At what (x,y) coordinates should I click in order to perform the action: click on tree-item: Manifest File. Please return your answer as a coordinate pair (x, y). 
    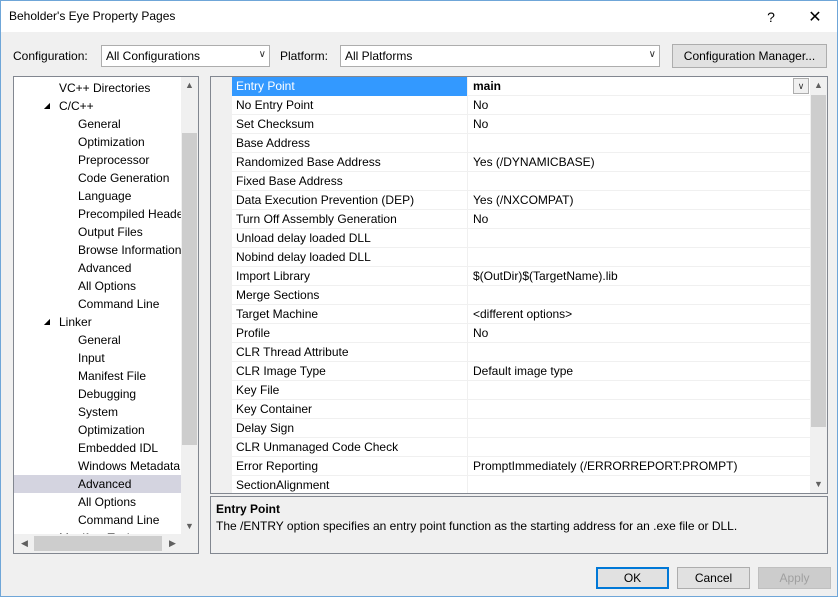
    Looking at the image, I should click on (97, 376).